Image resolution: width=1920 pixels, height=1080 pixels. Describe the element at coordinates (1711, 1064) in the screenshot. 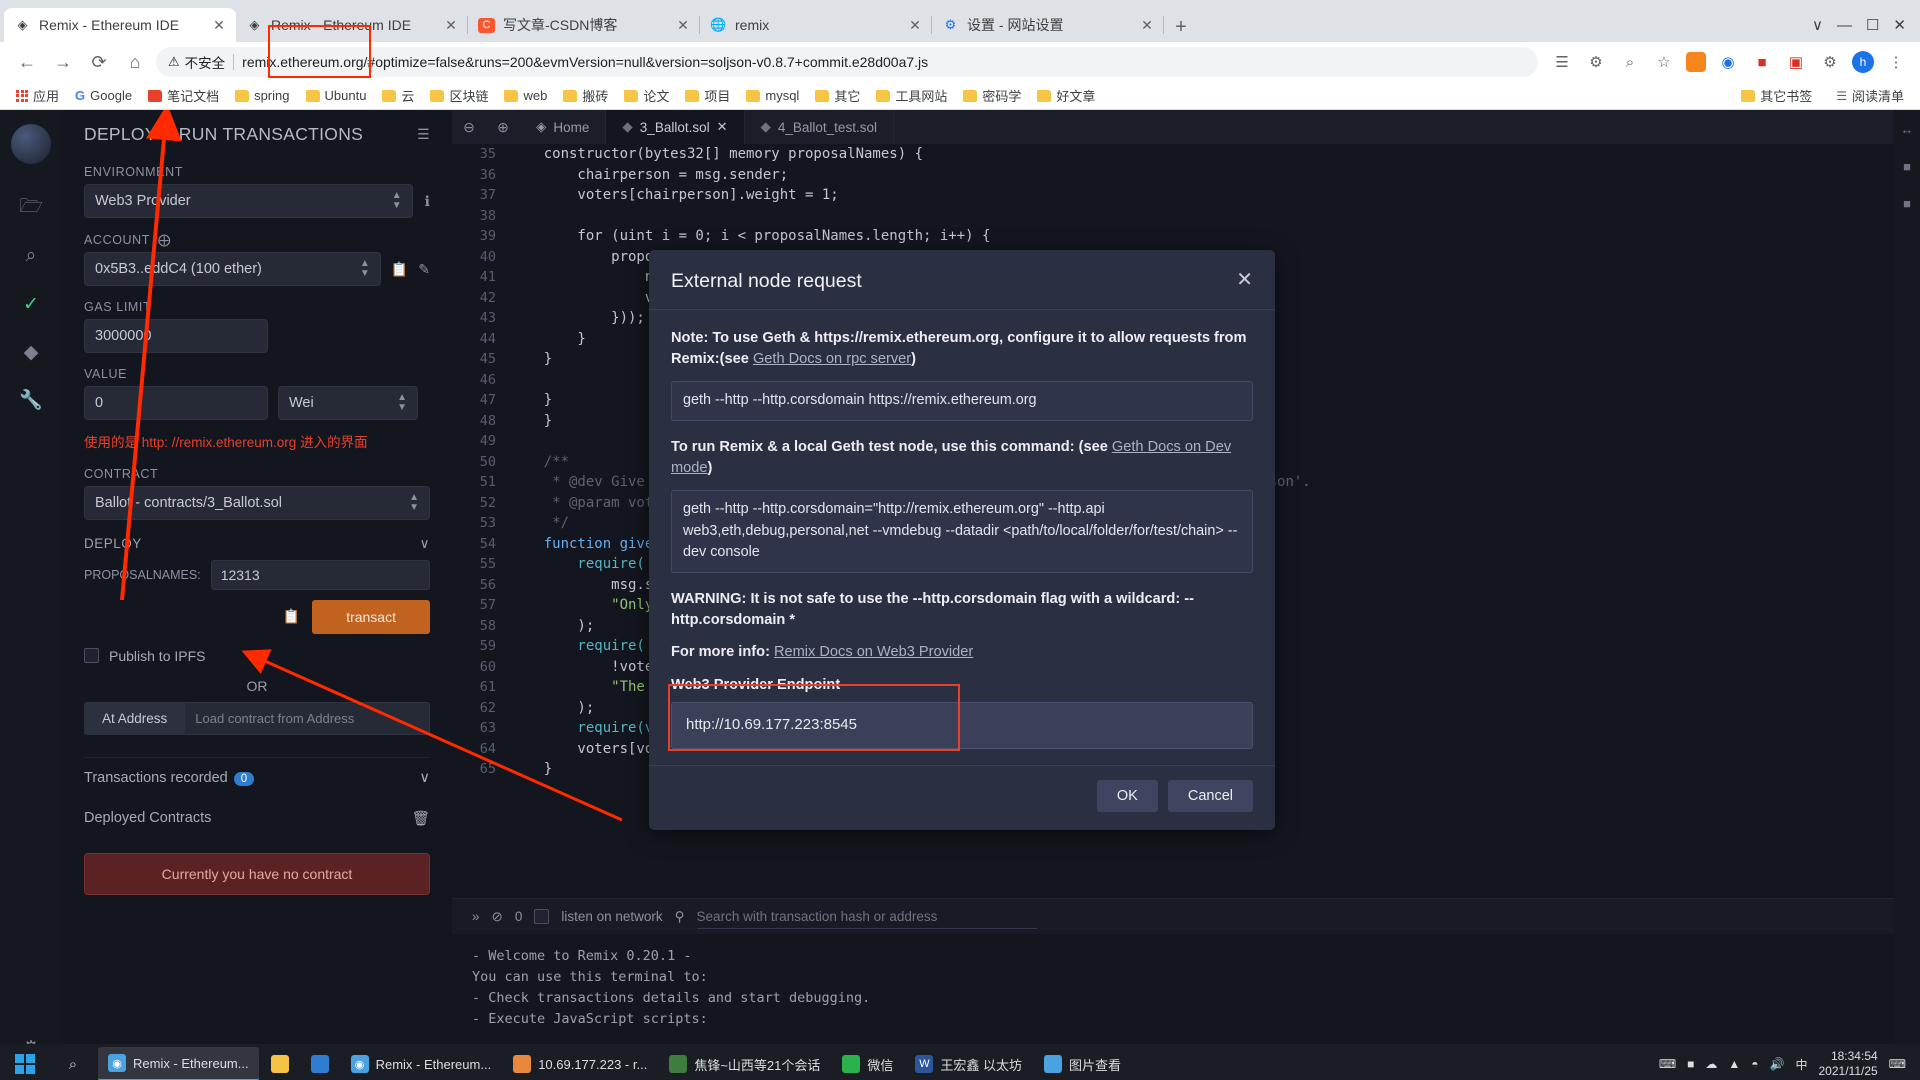

I see `onedrive-icon: ☁` at that location.